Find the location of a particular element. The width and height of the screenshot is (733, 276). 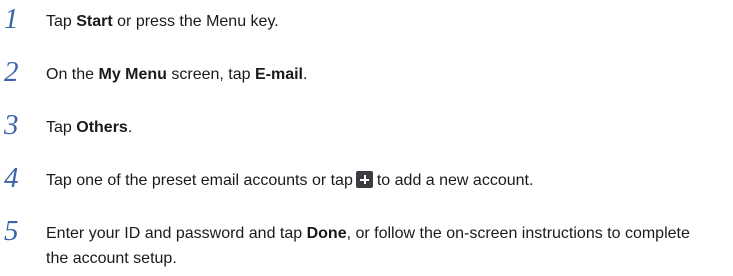

ui-term: My Menu is located at coordinates (132, 74).